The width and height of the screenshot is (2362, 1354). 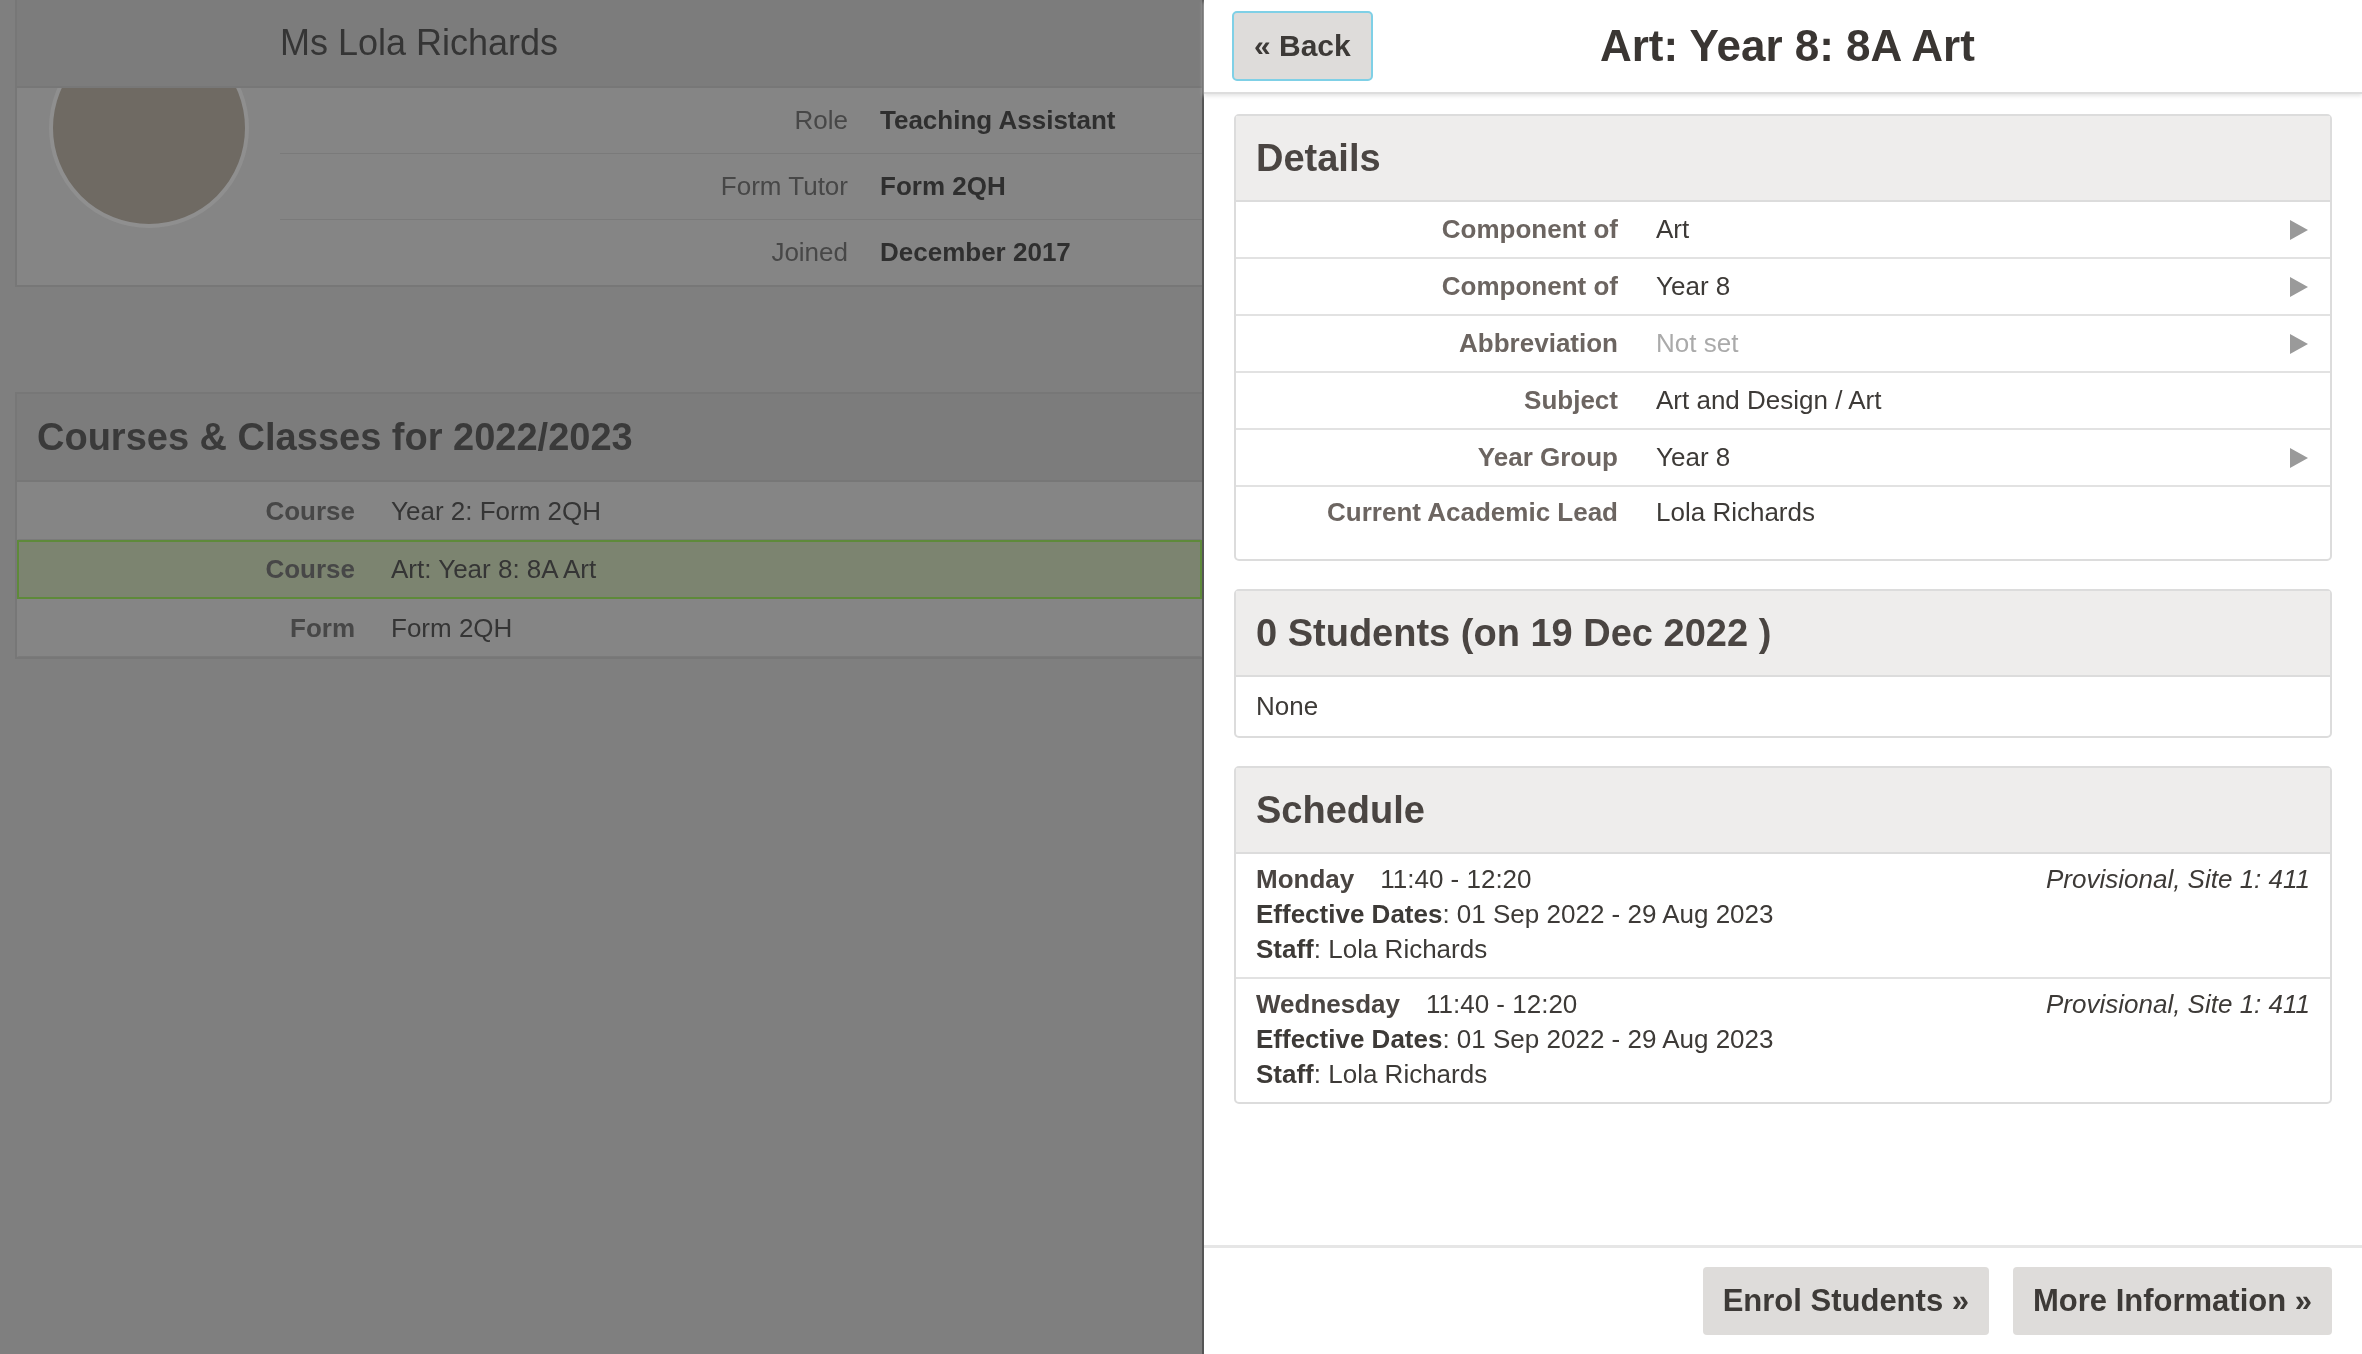 What do you see at coordinates (1673, 229) in the screenshot?
I see `detail-value: Art` at bounding box center [1673, 229].